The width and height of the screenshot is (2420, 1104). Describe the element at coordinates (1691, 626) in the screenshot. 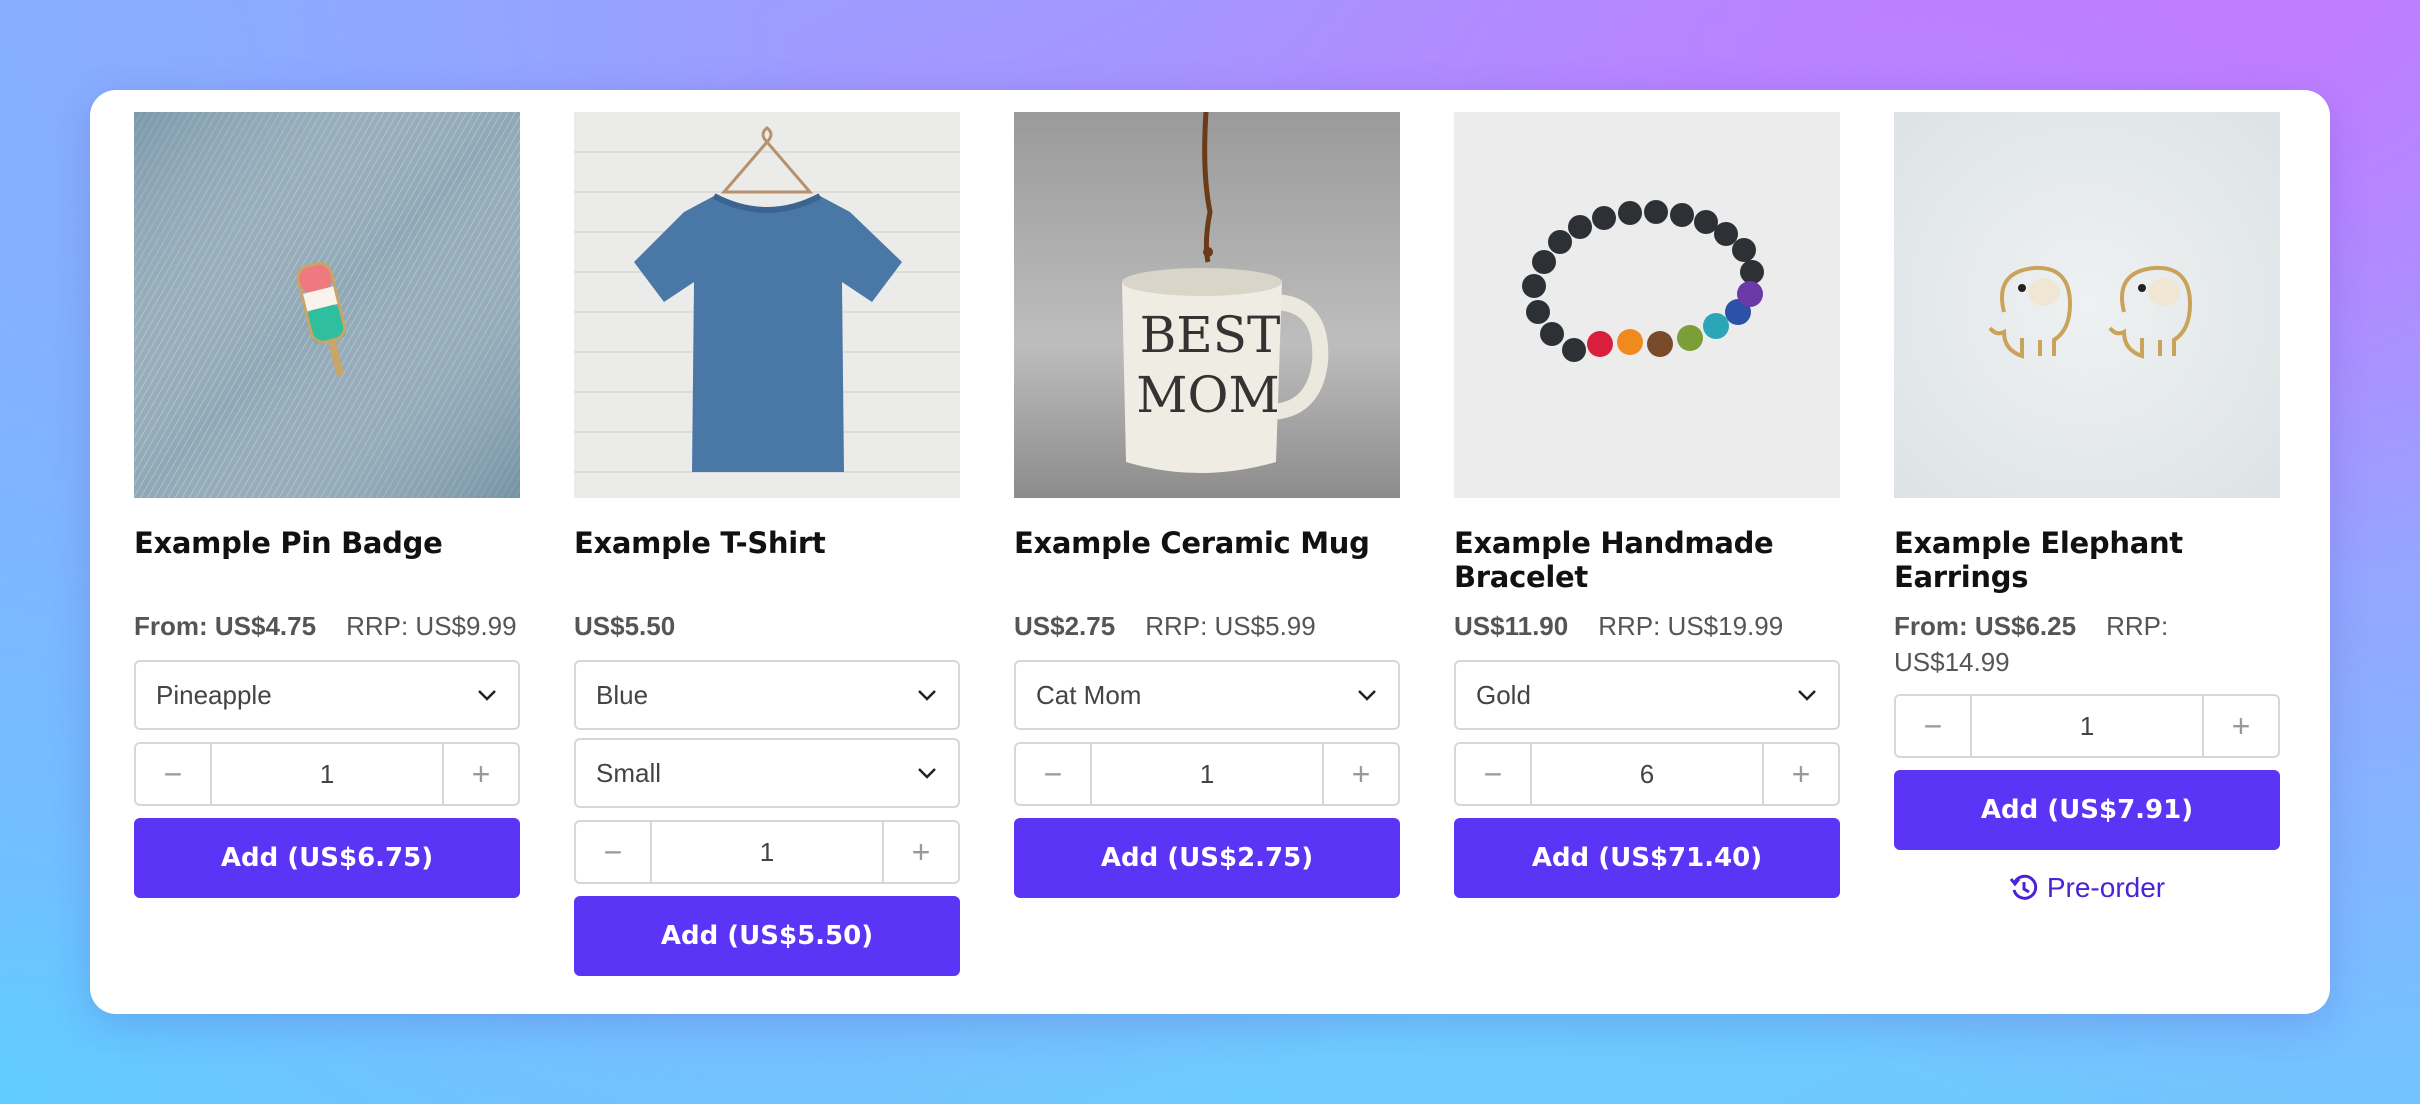

I see `product-rrp: RRP: US$19.99` at that location.